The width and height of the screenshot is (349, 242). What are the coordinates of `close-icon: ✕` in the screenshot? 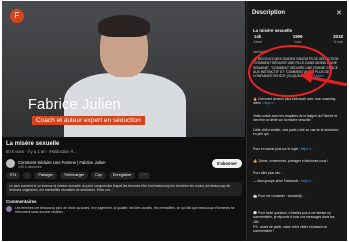 It's located at (339, 13).